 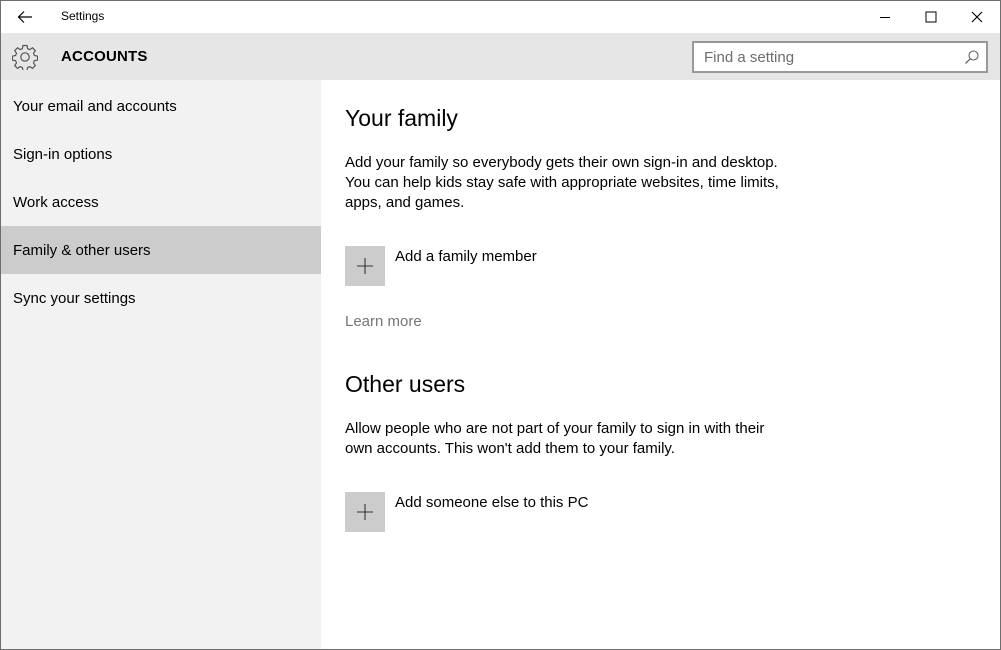 What do you see at coordinates (83, 16) in the screenshot?
I see `window-title: Settings` at bounding box center [83, 16].